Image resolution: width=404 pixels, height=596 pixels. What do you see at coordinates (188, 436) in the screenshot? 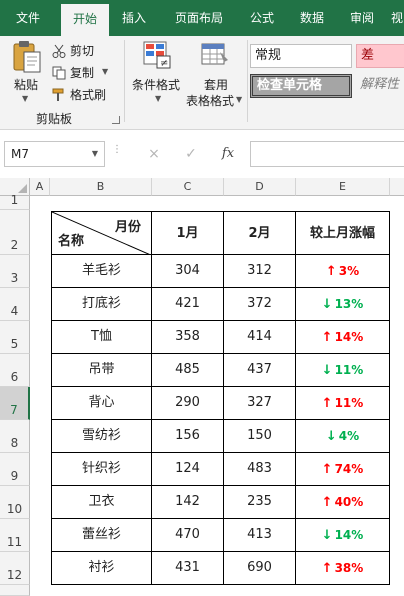
I see `cell-jan: 156` at bounding box center [188, 436].